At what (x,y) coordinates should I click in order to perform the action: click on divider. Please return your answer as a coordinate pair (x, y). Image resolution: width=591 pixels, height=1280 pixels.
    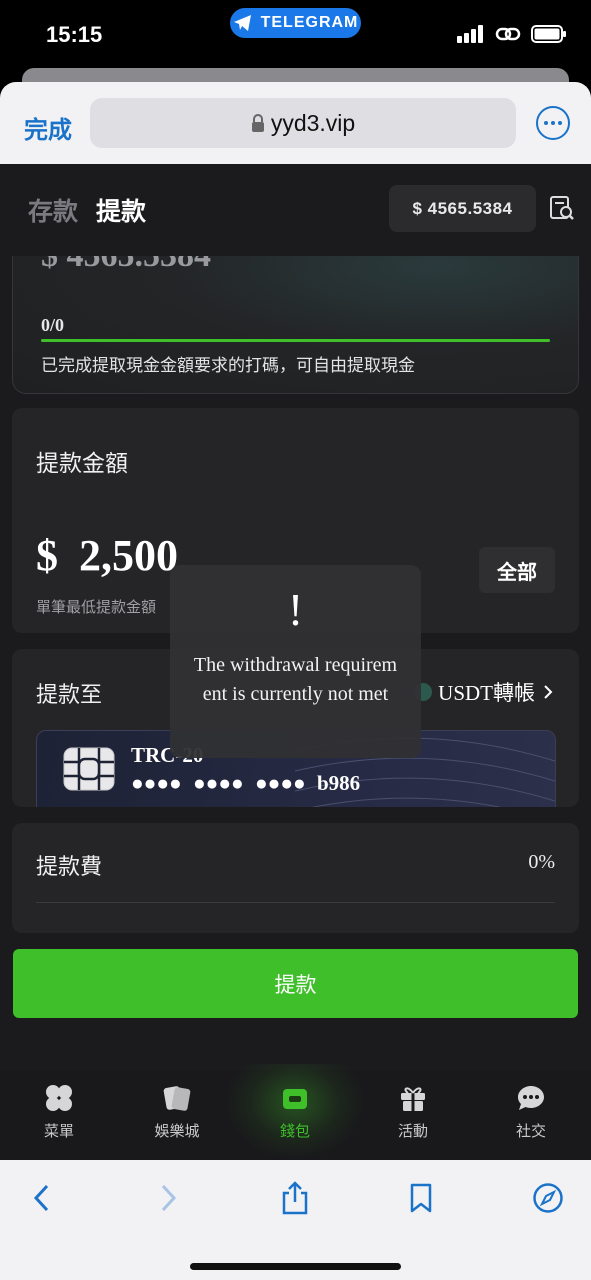
    Looking at the image, I should click on (295, 902).